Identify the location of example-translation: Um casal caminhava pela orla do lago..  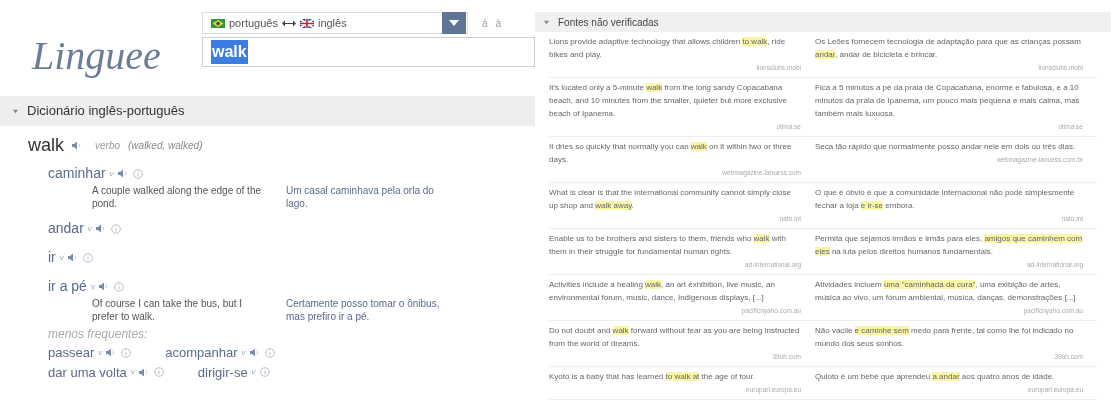
(360, 197).